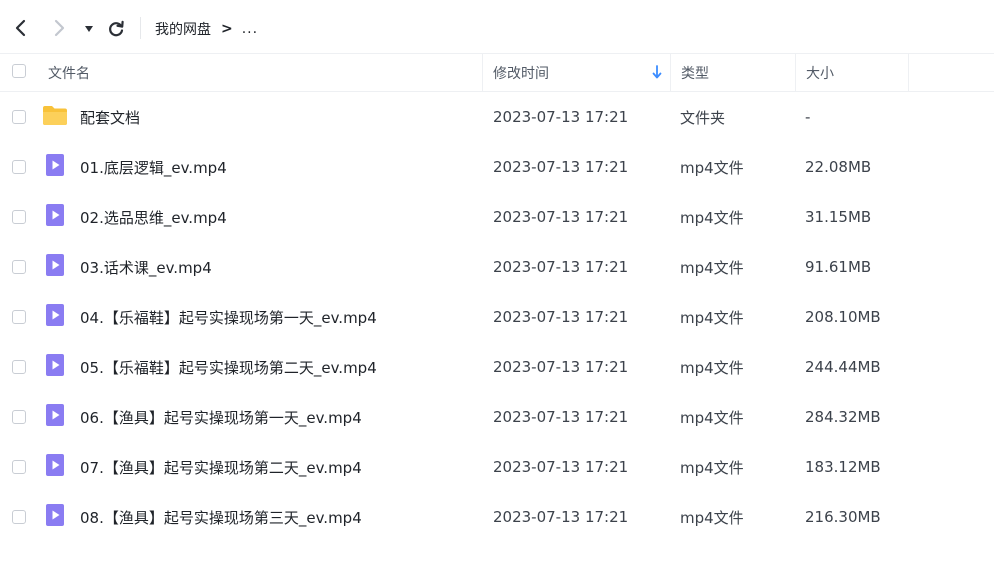 The image size is (994, 575). I want to click on header-select-all, so click(20, 72).